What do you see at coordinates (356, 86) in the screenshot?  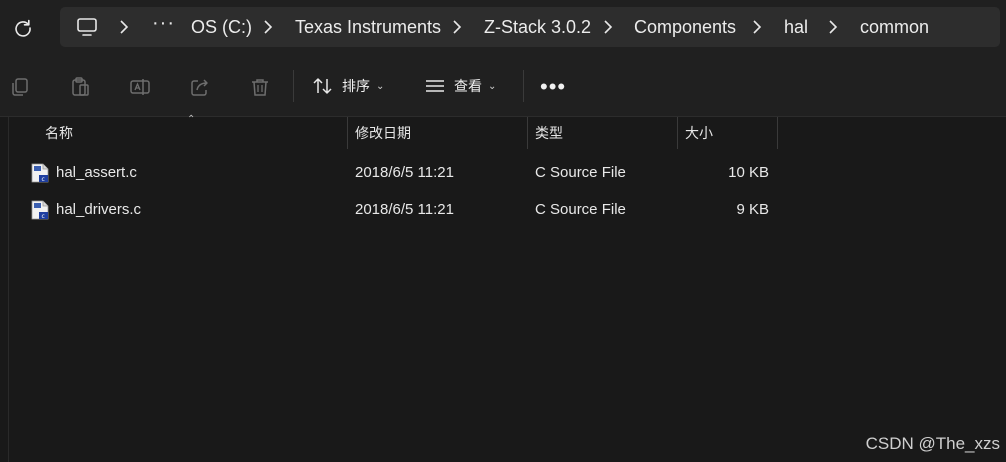 I see `sort-label: 排序` at bounding box center [356, 86].